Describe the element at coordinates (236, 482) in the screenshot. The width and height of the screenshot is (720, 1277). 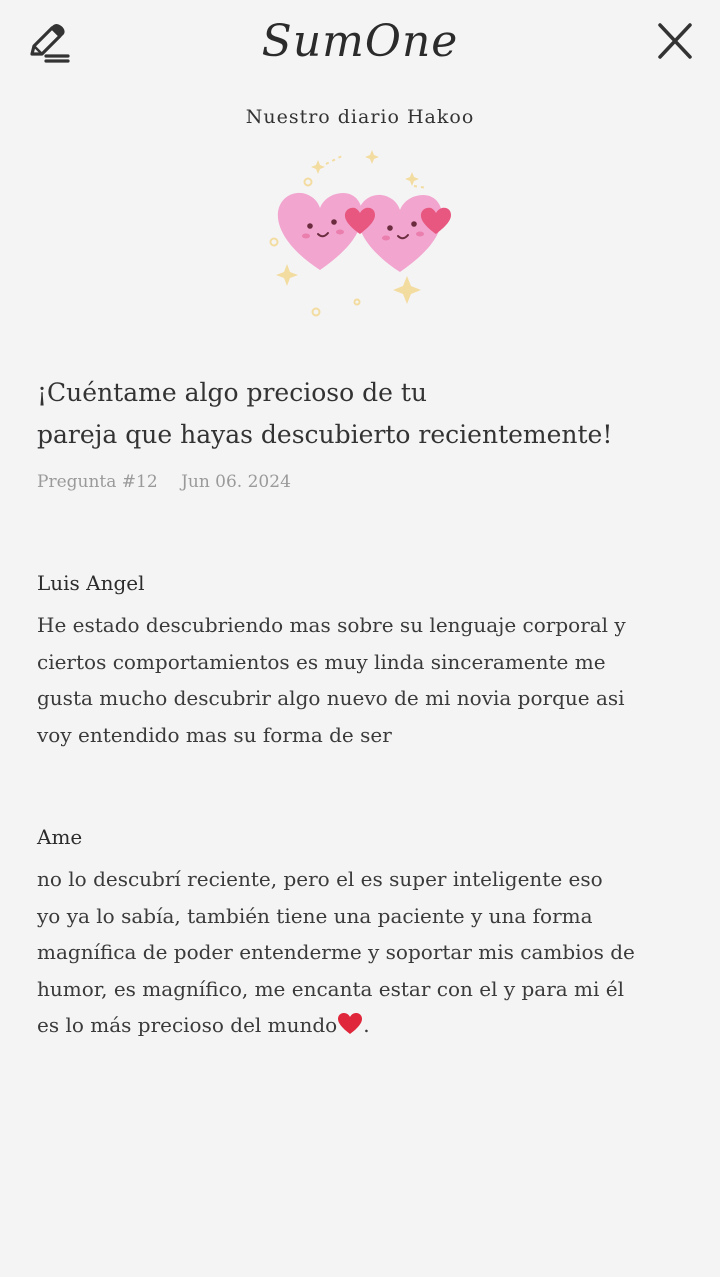
I see `question-date: Jun 06. 2024` at that location.